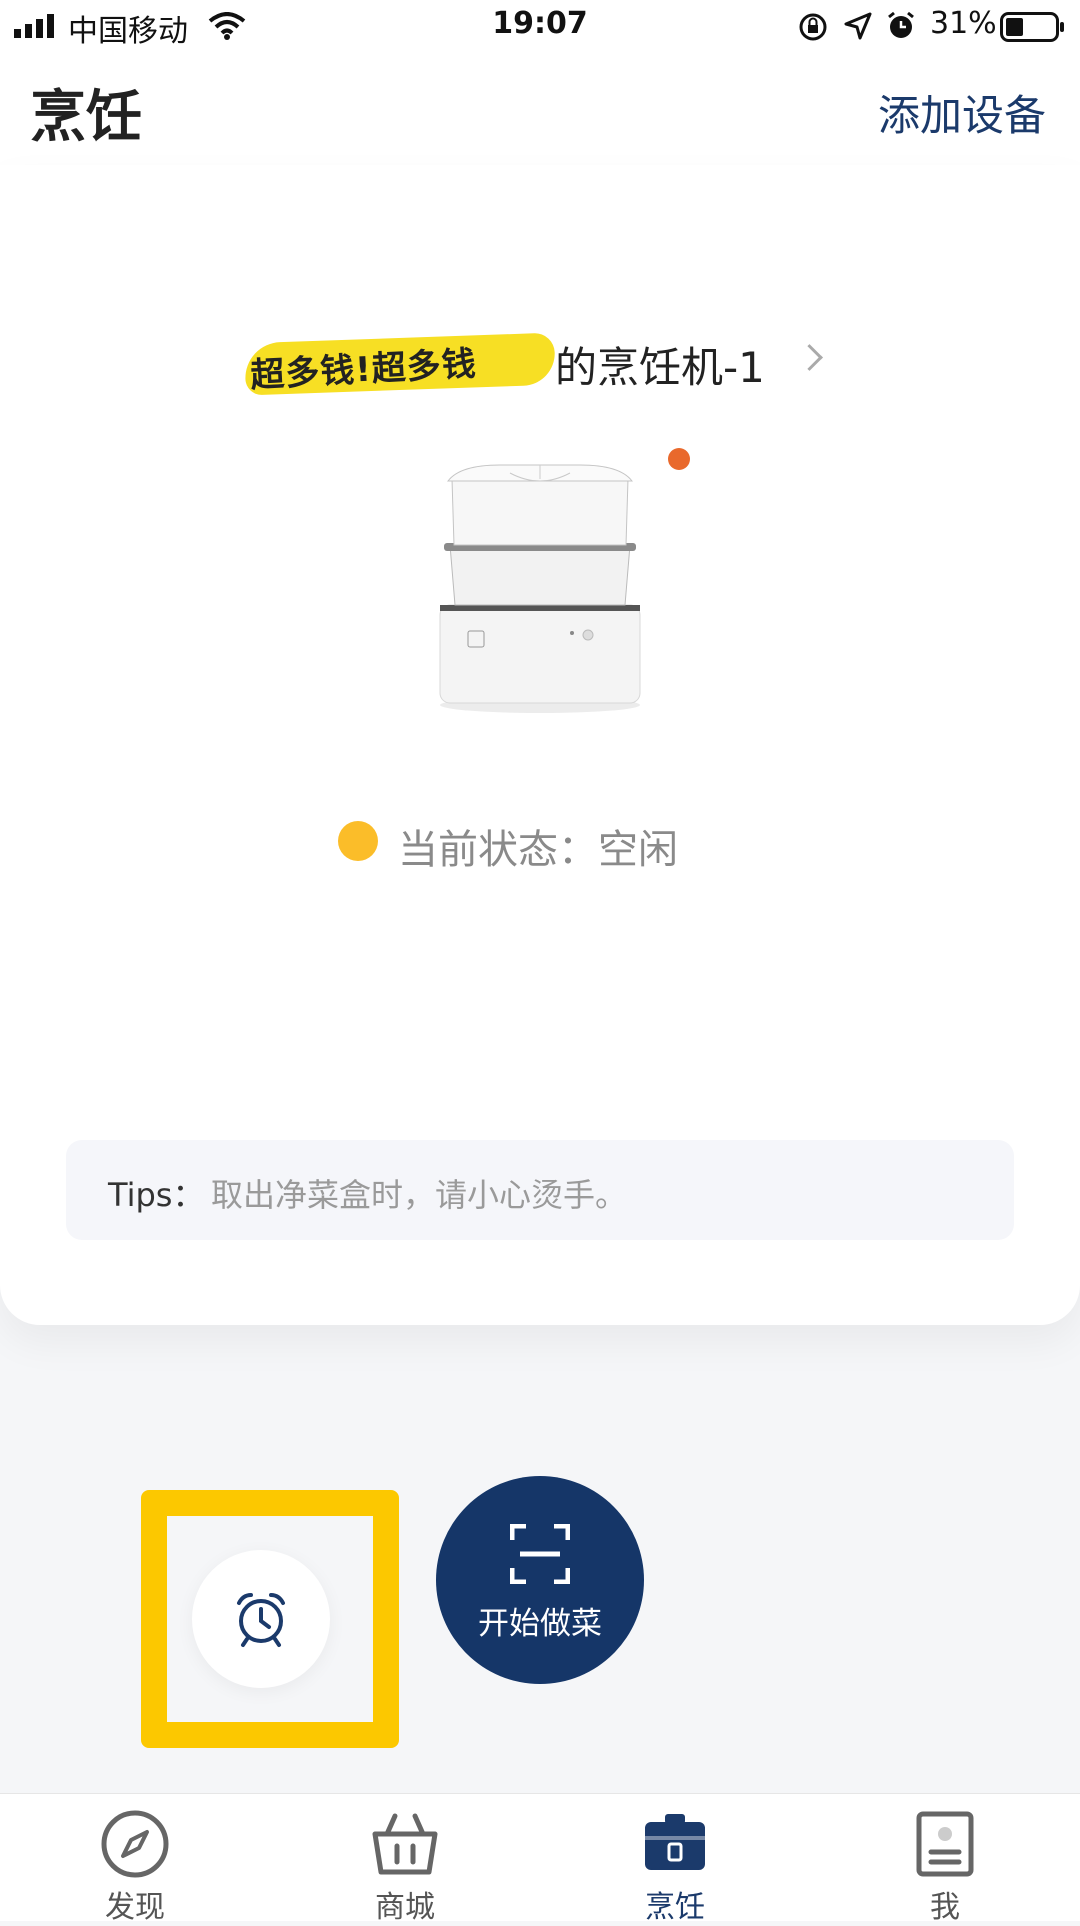 The height and width of the screenshot is (1926, 1080). I want to click on tab-discover: 发现, so click(135, 1859).